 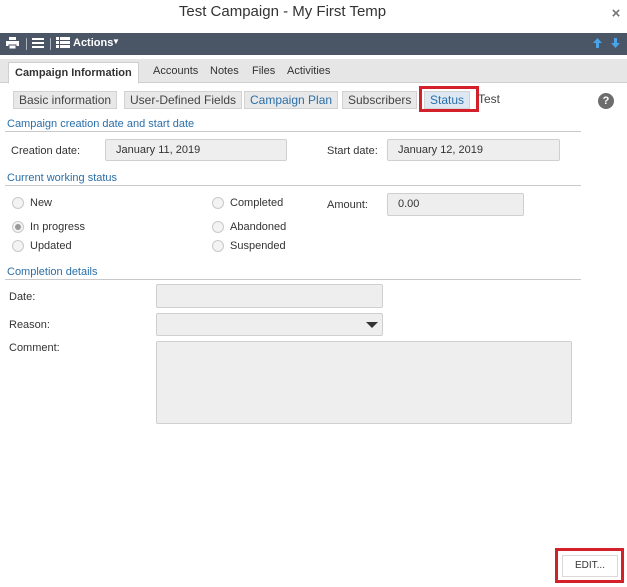 I want to click on radio-completed, so click(x=218, y=203).